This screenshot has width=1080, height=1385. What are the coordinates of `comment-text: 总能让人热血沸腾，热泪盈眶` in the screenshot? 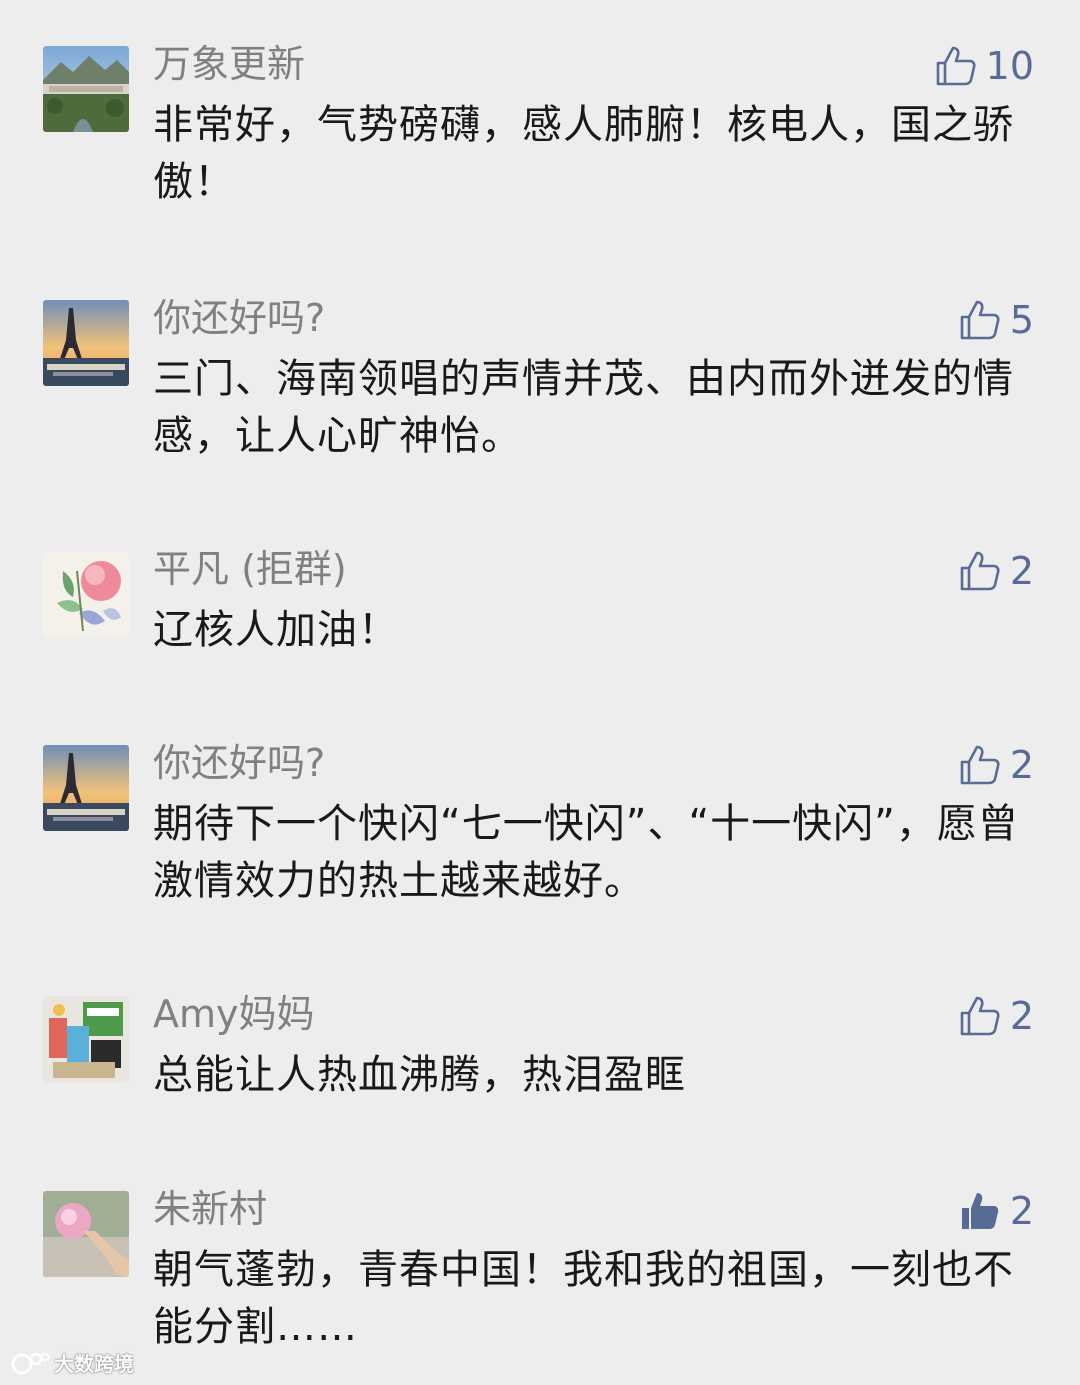 It's located at (419, 1075).